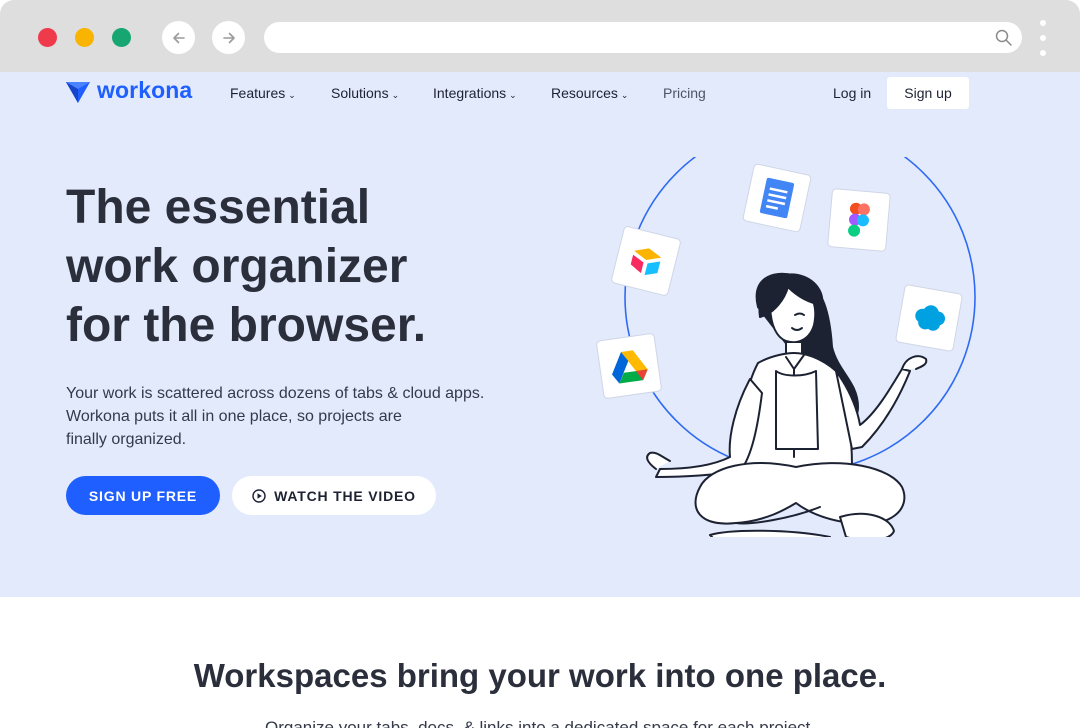  Describe the element at coordinates (787, 404) in the screenshot. I see `woman-figure` at that location.